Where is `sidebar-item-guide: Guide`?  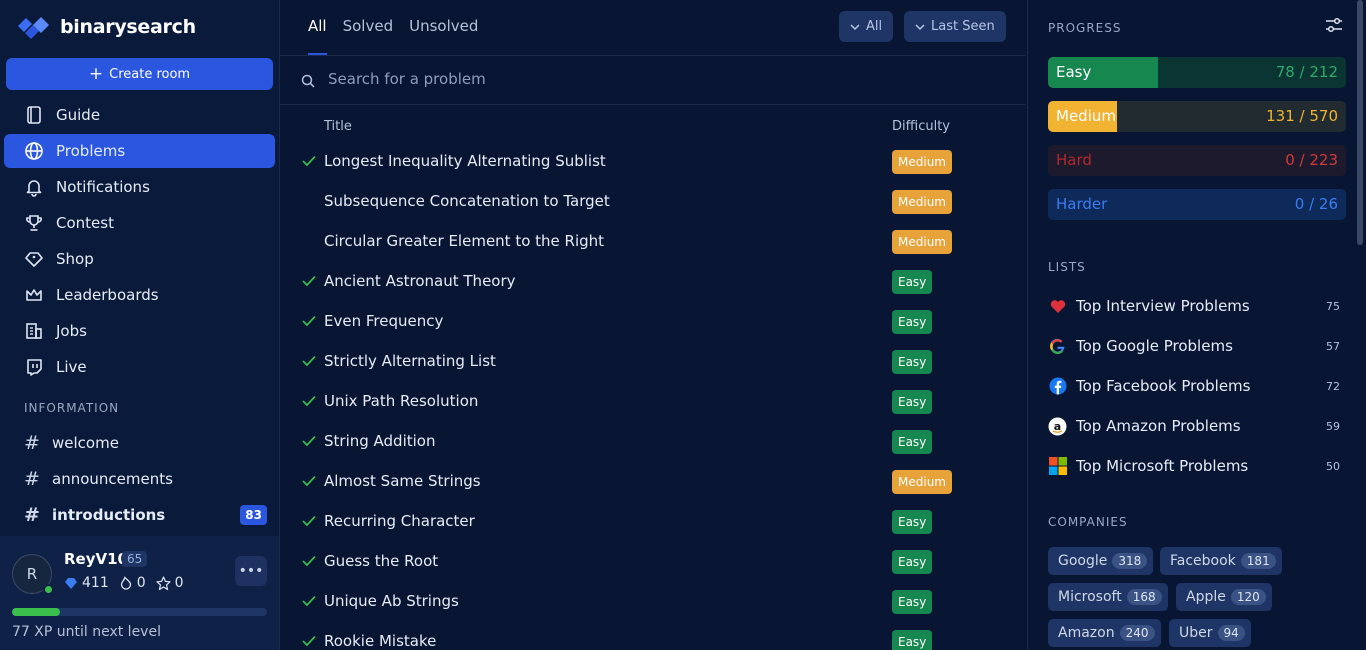 sidebar-item-guide: Guide is located at coordinates (139, 115).